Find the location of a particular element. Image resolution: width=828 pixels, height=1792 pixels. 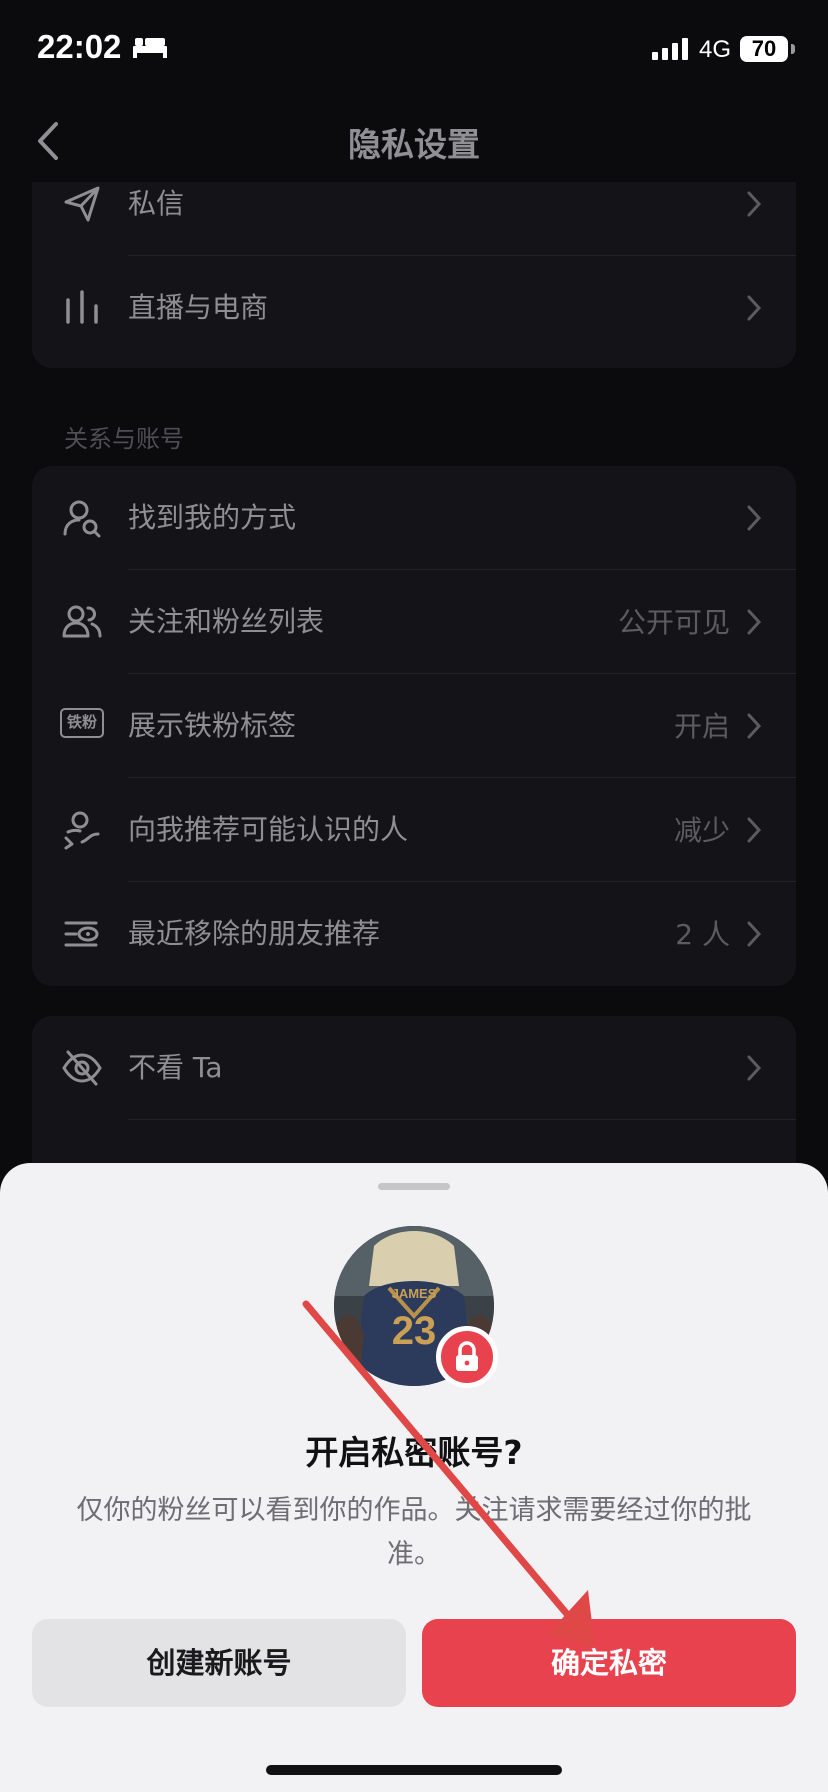

drag-handle is located at coordinates (414, 1186).